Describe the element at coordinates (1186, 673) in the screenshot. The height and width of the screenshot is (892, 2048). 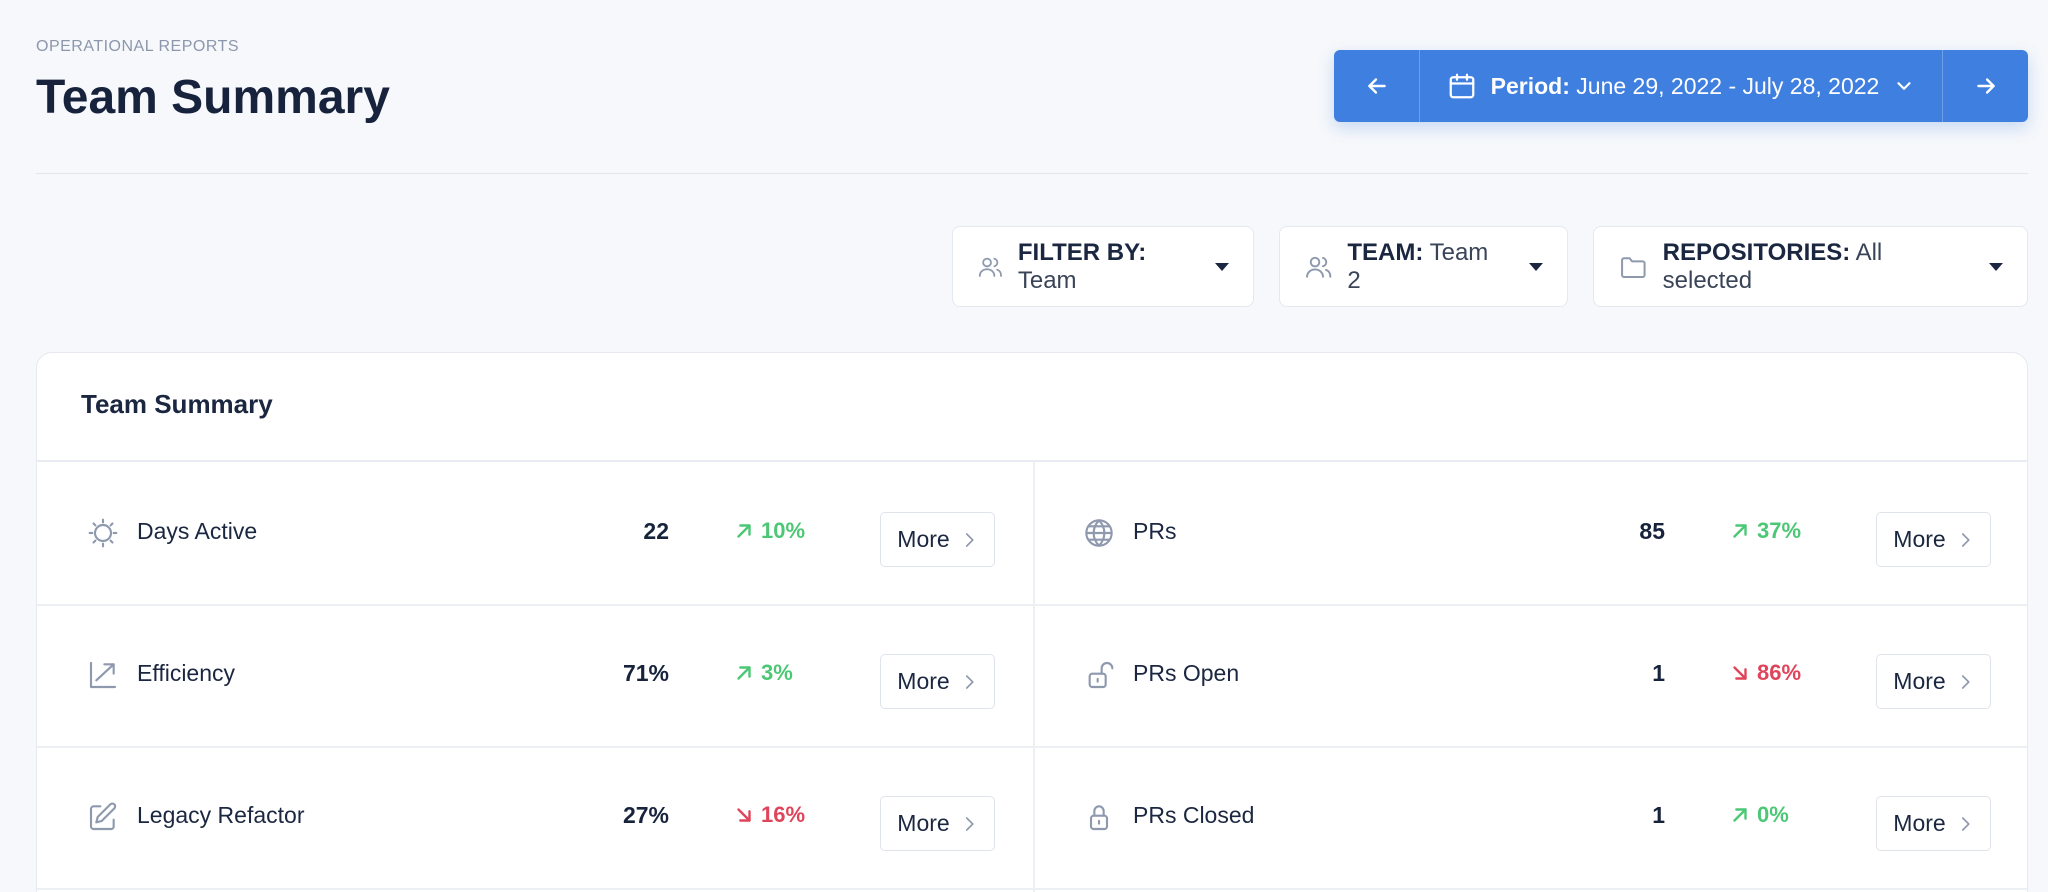
I see `metric-label: PRs Open` at that location.